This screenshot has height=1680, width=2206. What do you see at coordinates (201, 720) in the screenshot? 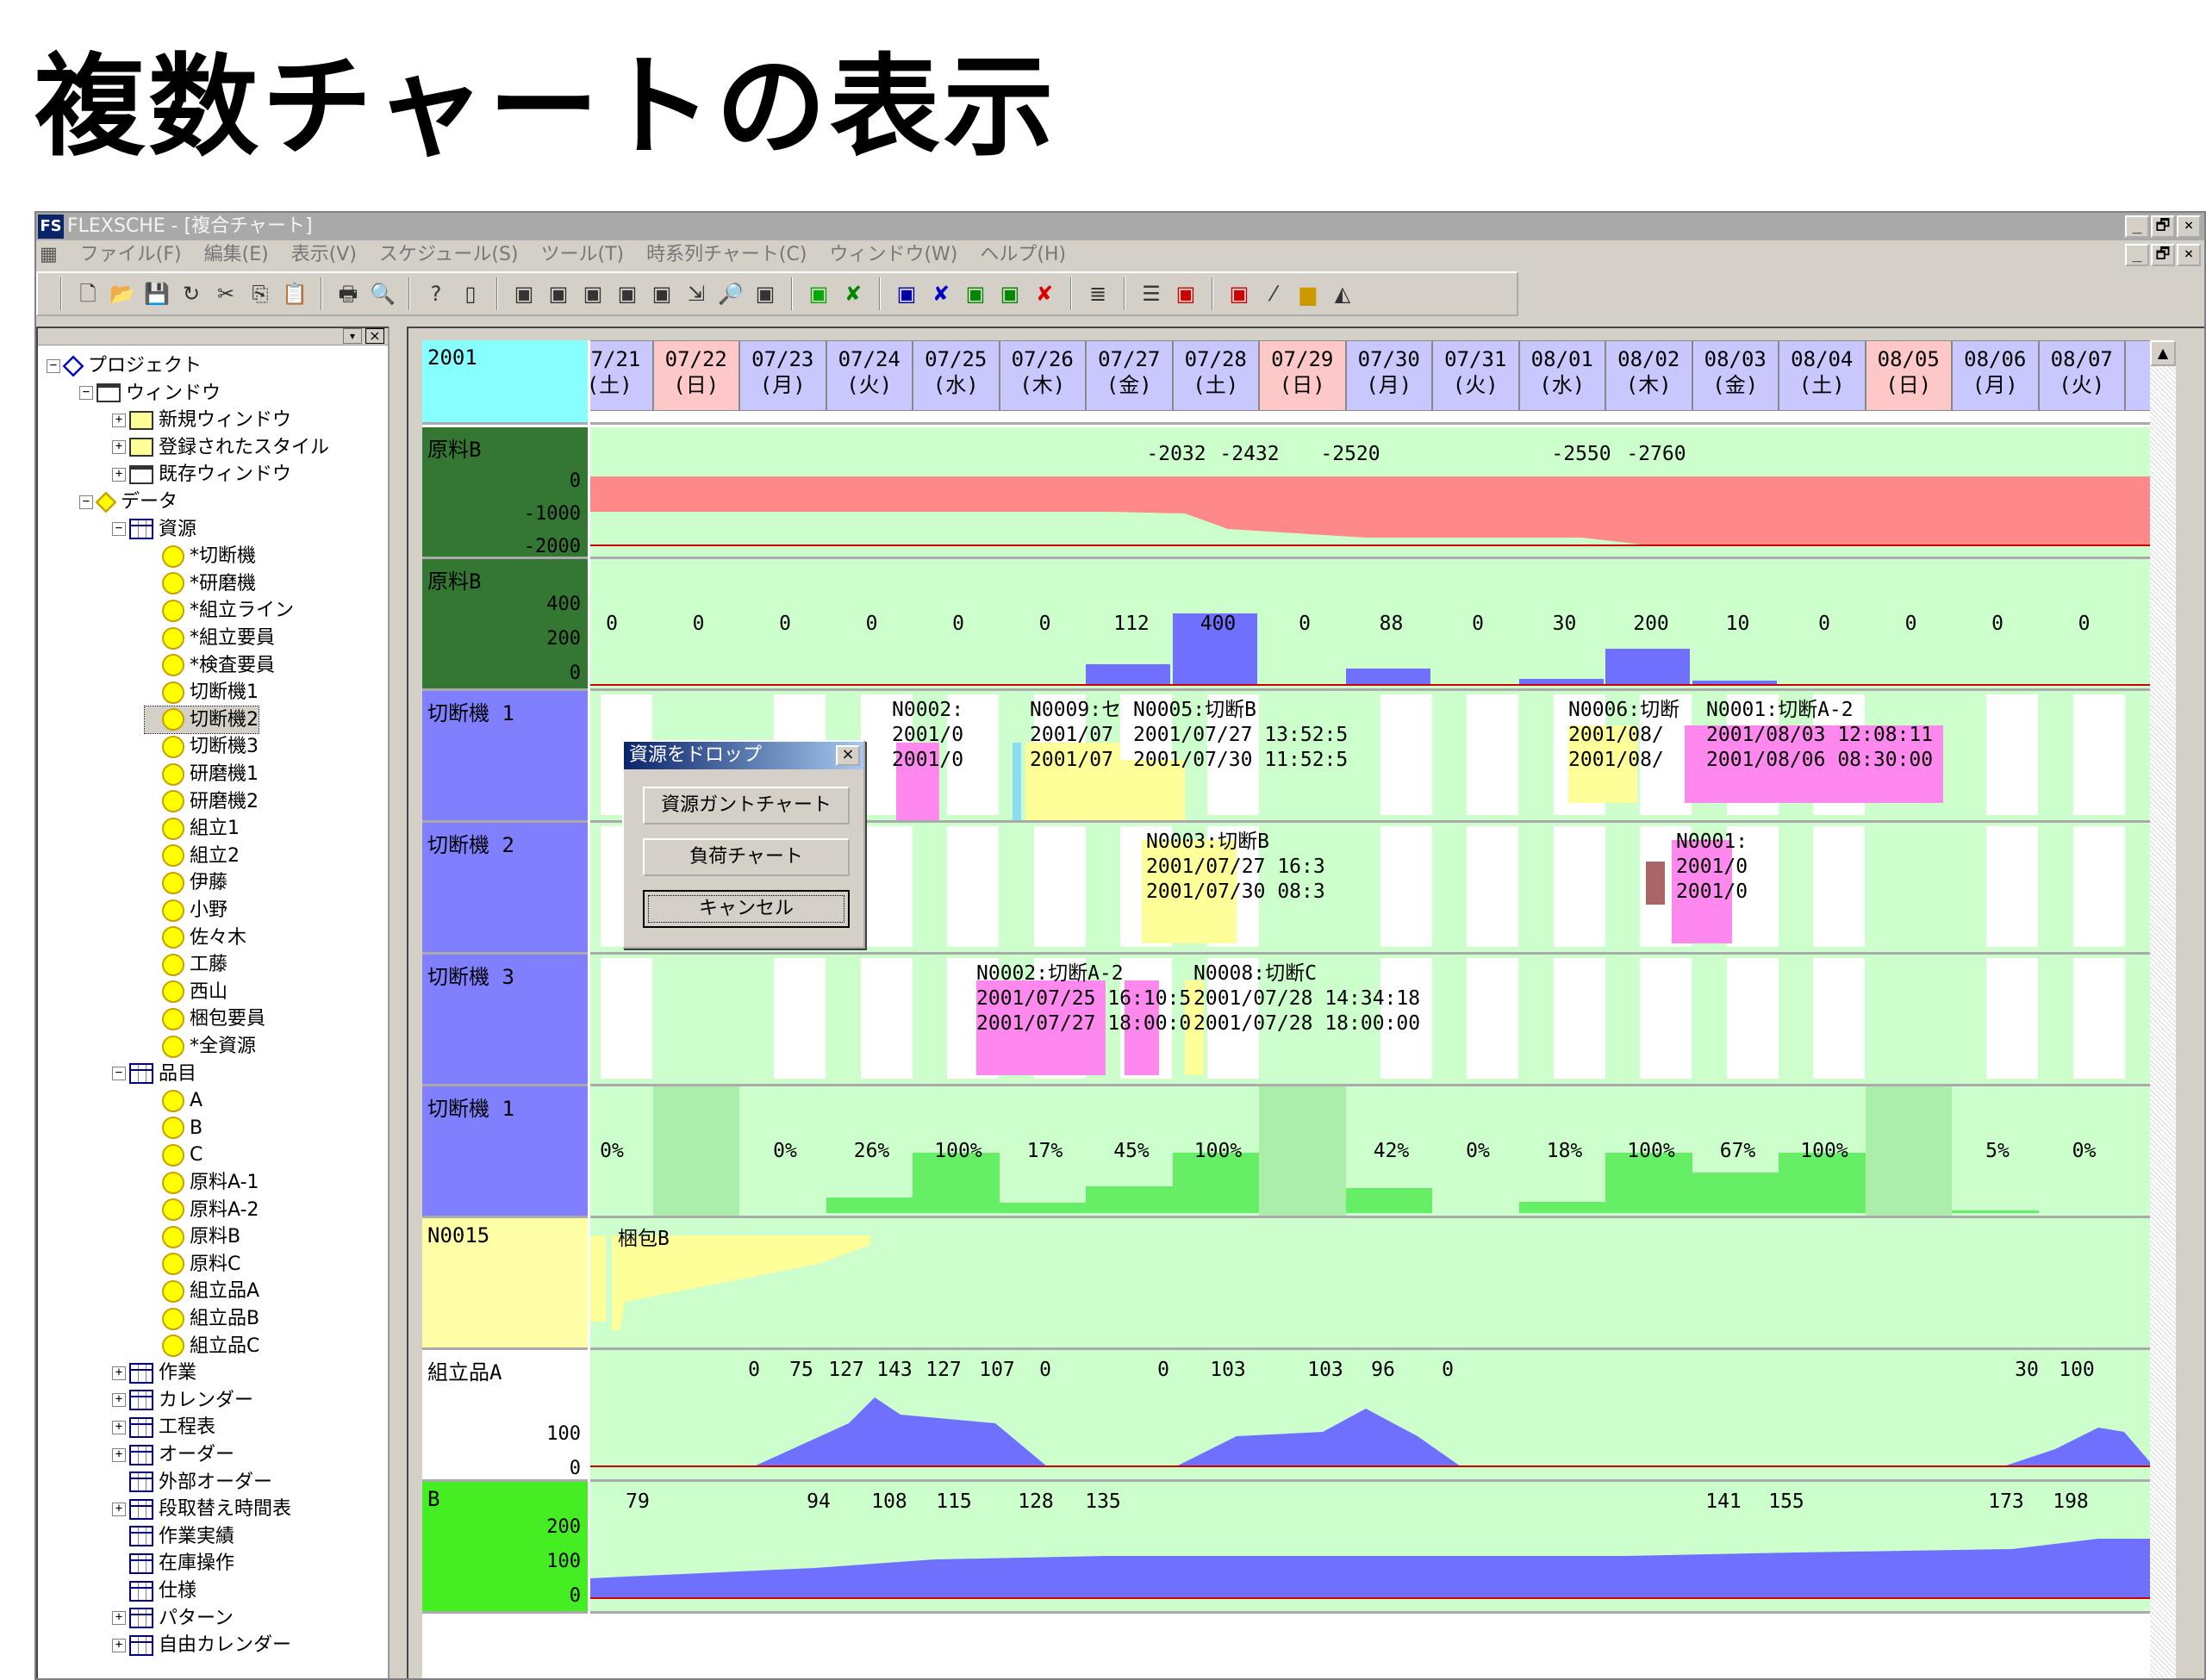
I see `tree-node: 切断機2` at bounding box center [201, 720].